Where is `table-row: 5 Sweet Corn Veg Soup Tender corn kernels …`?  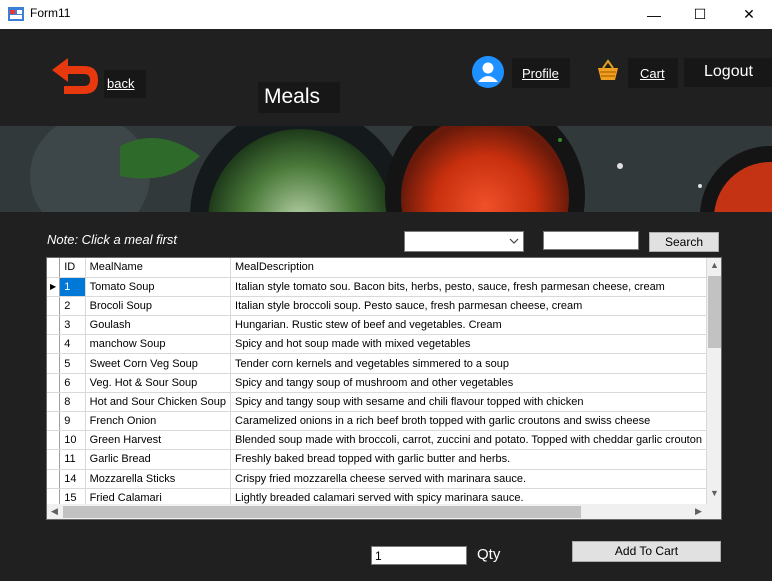 table-row: 5 Sweet Corn Veg Soup Tender corn kernels … is located at coordinates (377, 363).